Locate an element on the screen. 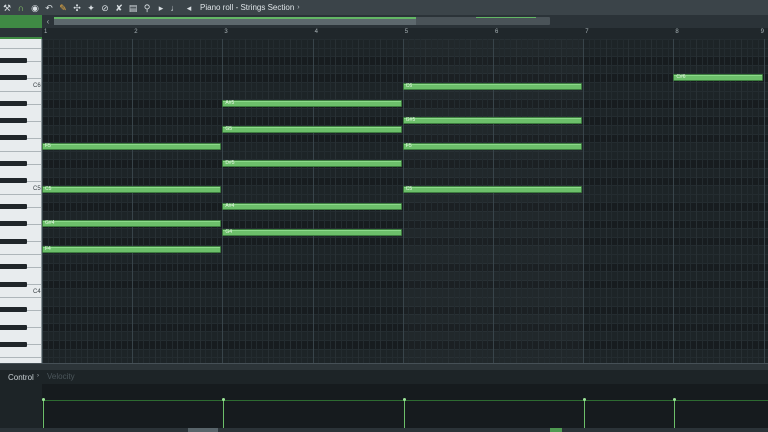 This screenshot has height=432, width=768. note: G#5 is located at coordinates (492, 121).